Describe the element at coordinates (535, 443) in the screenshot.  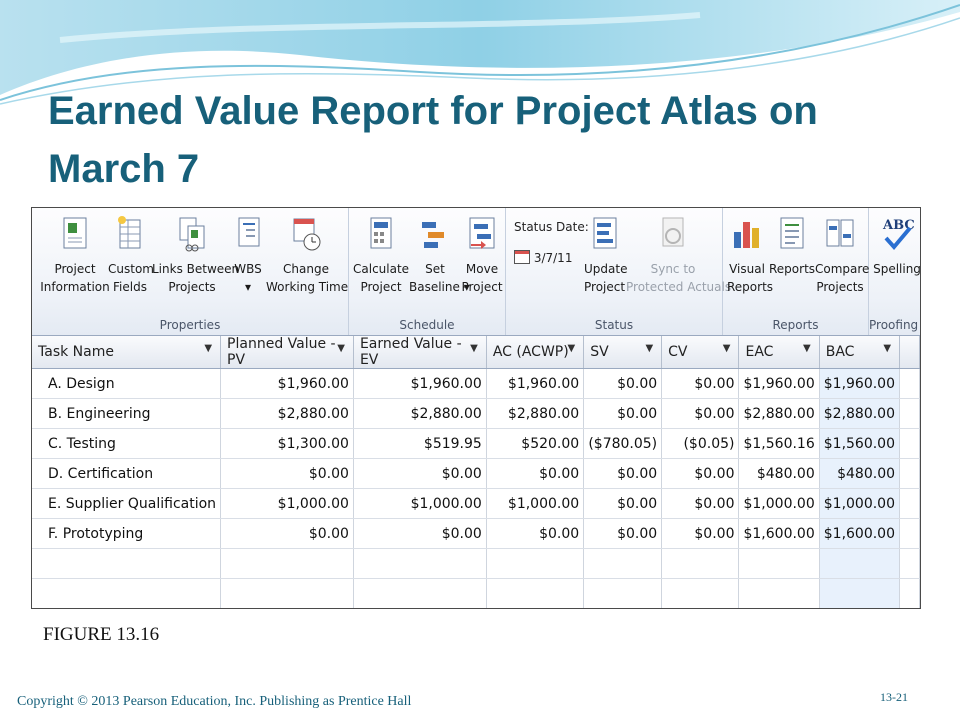
I see `table-cell: $520.00` at that location.